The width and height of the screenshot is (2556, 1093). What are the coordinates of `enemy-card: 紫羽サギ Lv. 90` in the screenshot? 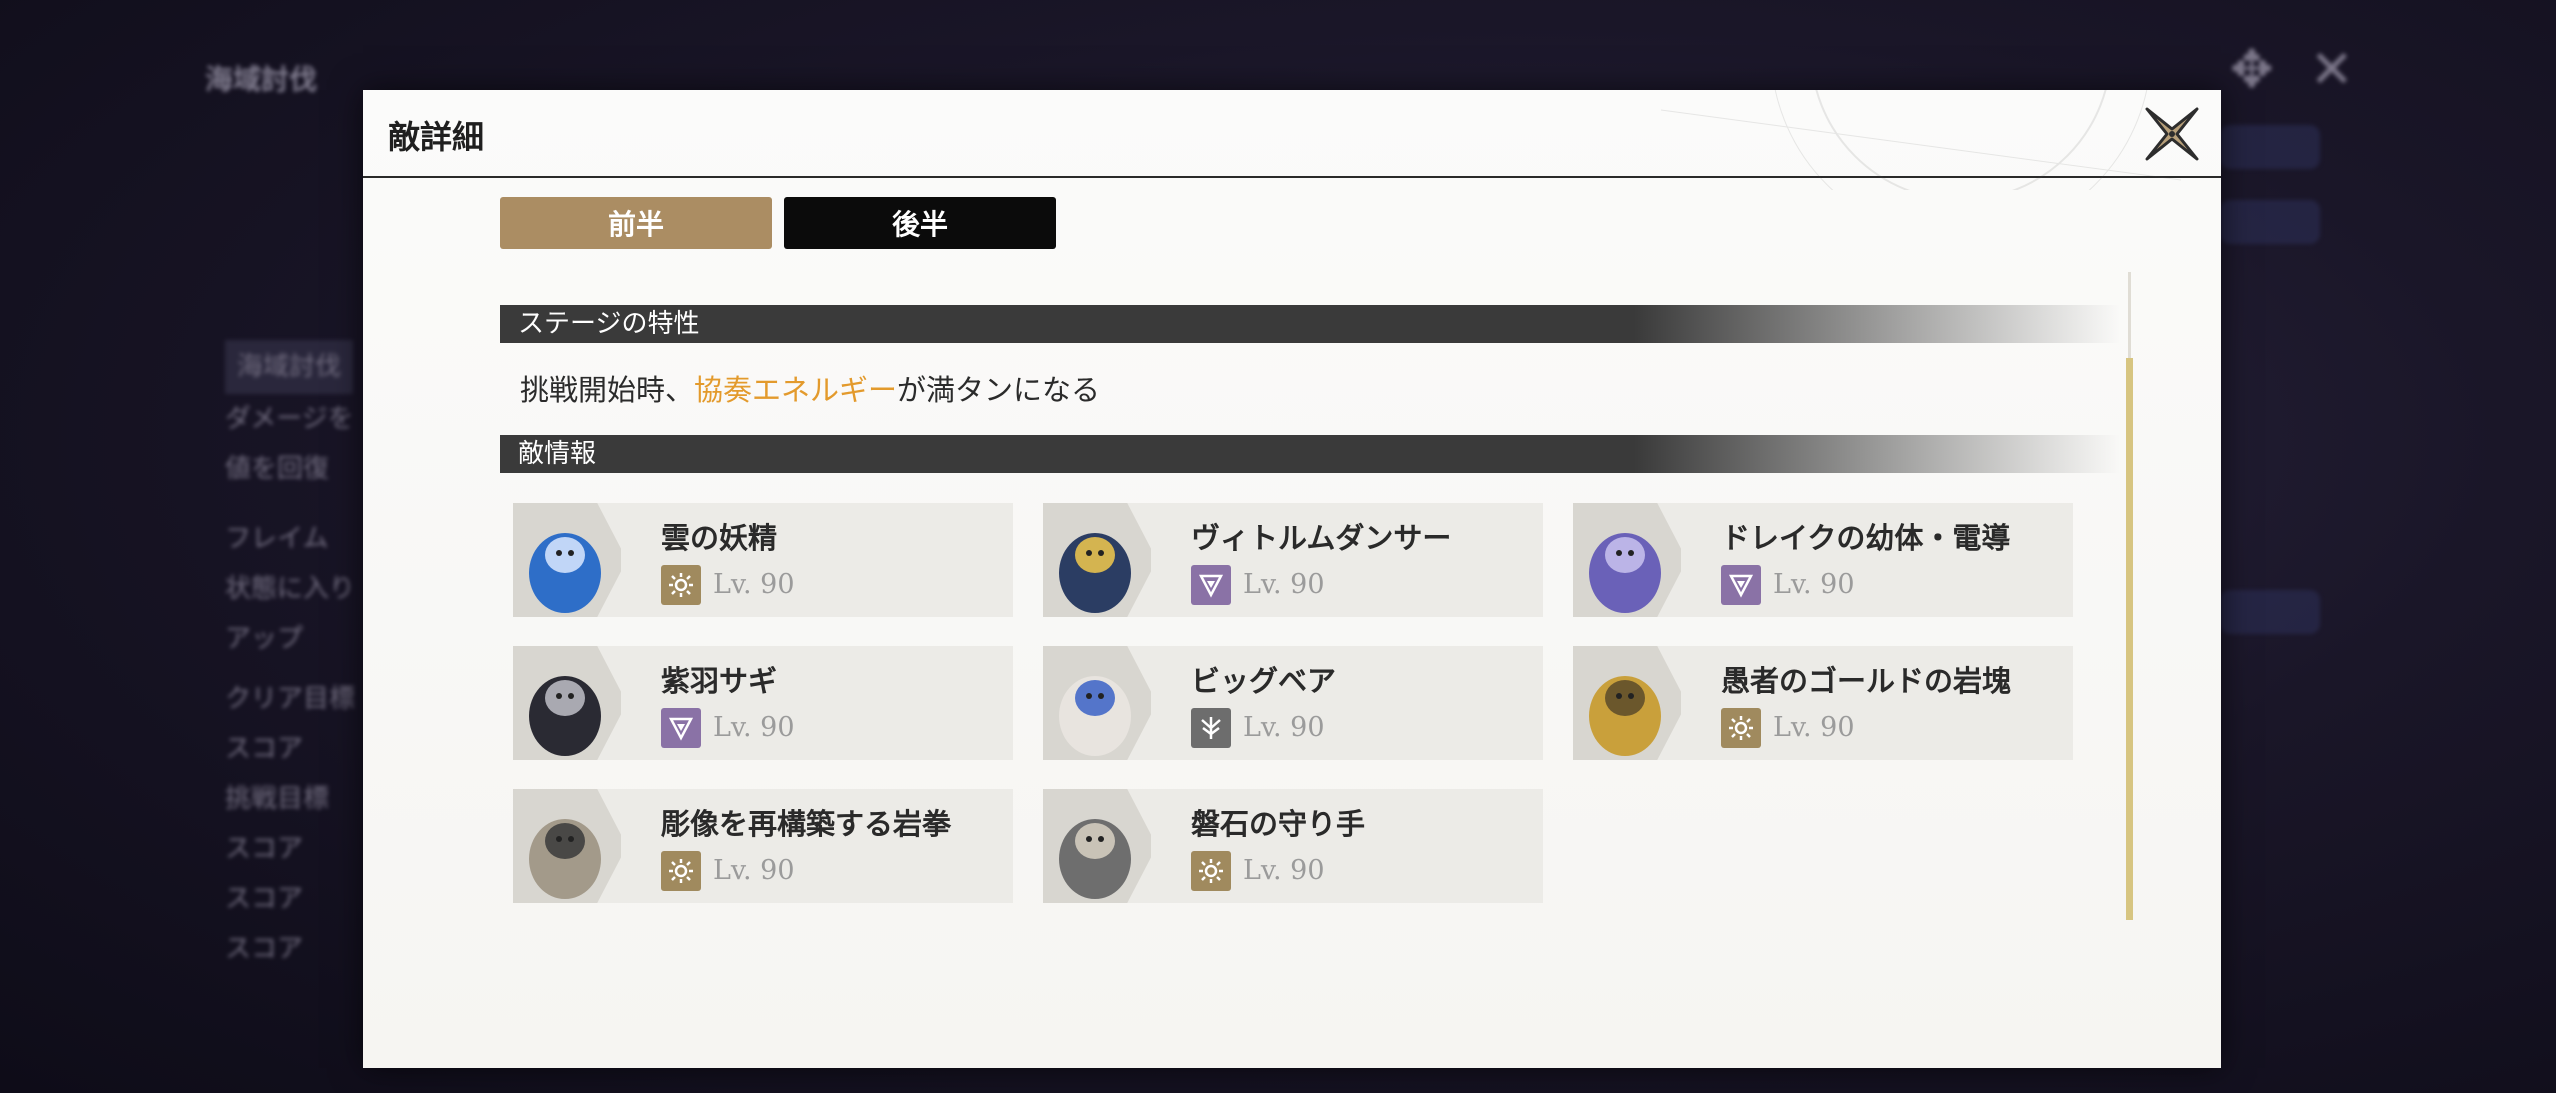 It's located at (763, 703).